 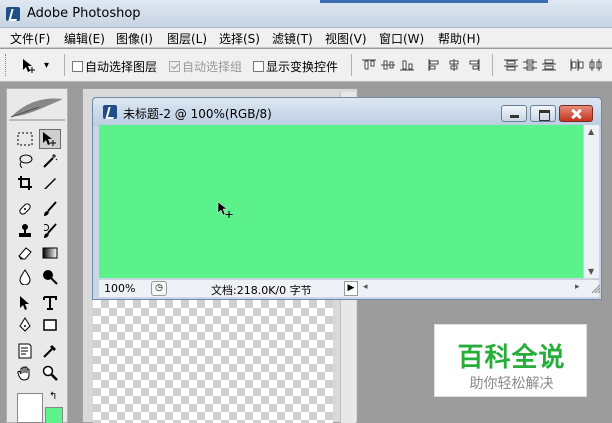 What do you see at coordinates (347, 112) in the screenshot?
I see `document-titlebar: 未标题-2 @ 100%(RGB/8)` at bounding box center [347, 112].